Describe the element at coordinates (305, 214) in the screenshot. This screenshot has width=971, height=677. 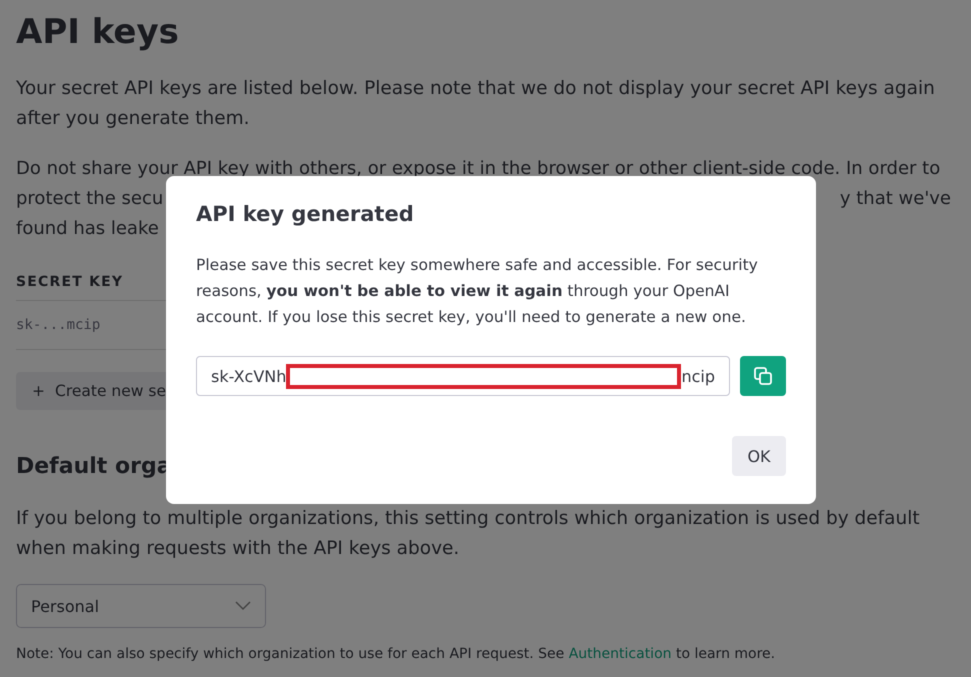
I see `dialog-title: API key generated` at that location.